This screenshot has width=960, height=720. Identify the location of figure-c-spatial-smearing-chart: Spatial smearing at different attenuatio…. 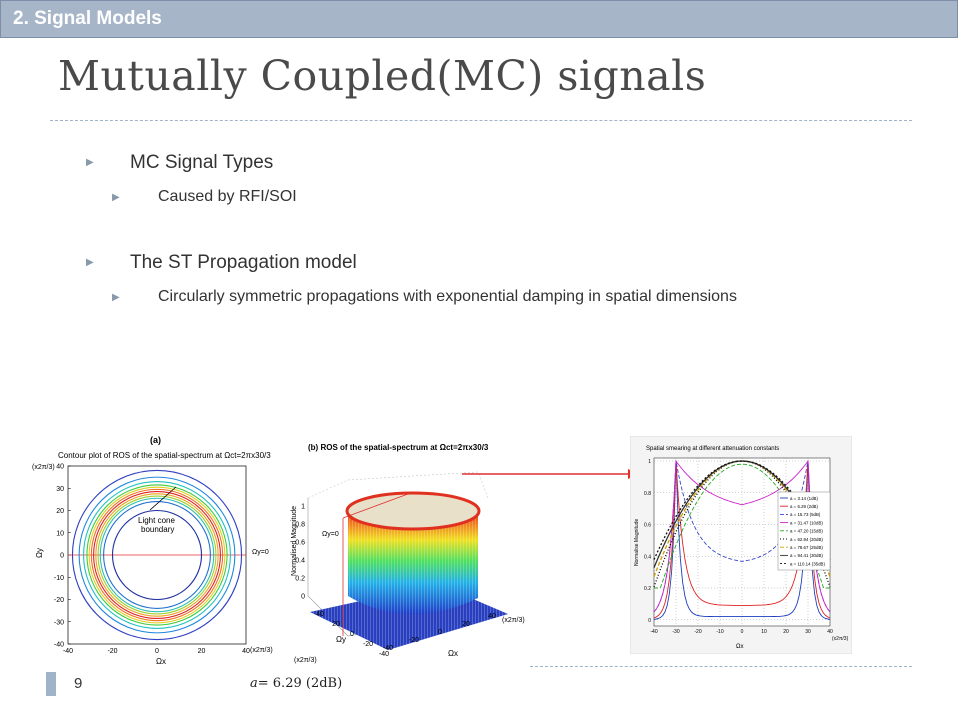
(741, 545).